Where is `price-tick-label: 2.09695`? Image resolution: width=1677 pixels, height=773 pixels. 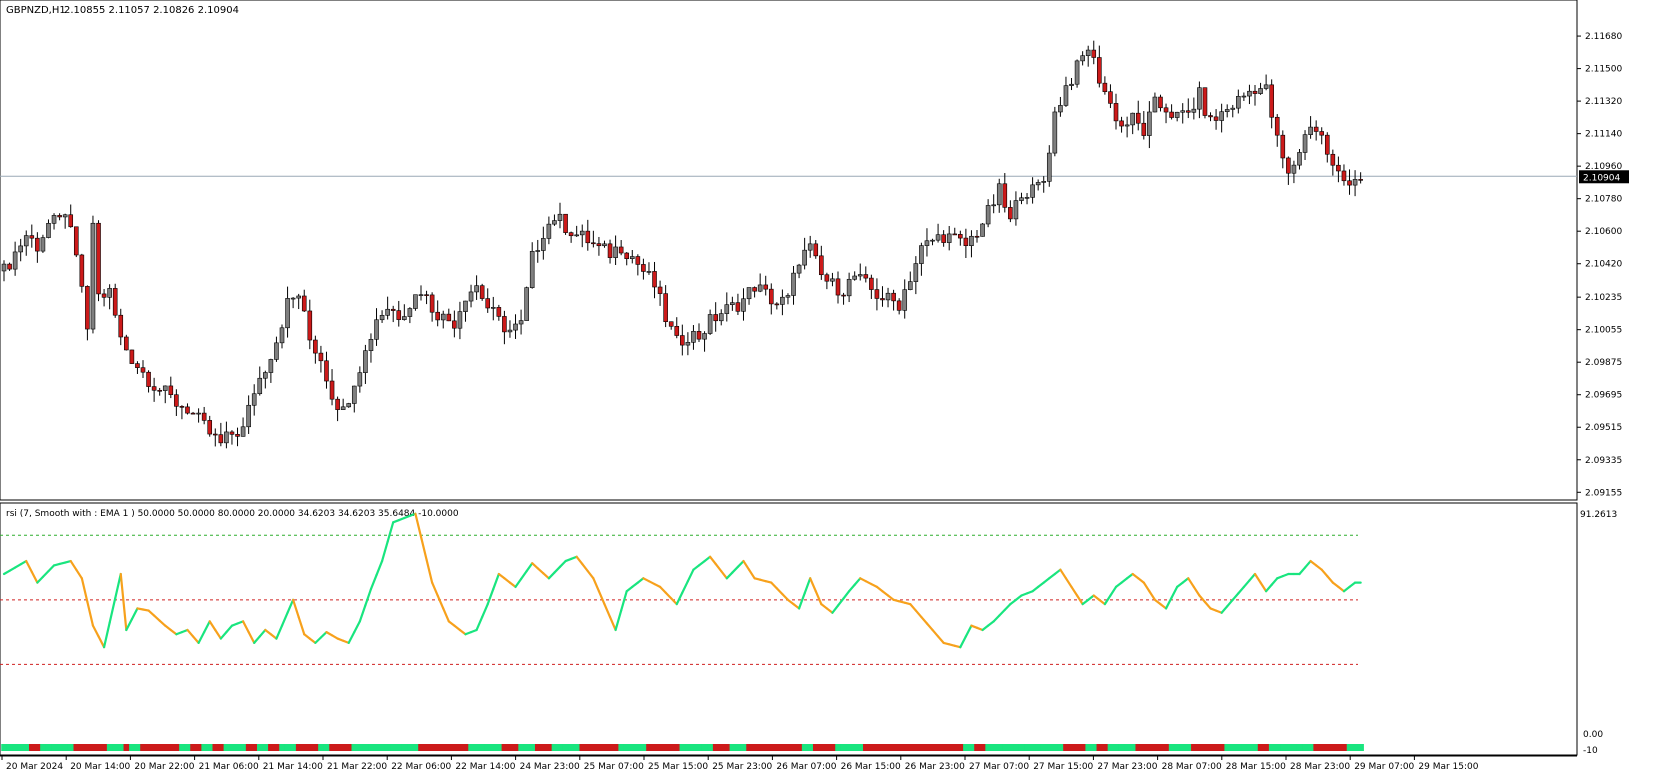
price-tick-label: 2.09695 is located at coordinates (1603, 396).